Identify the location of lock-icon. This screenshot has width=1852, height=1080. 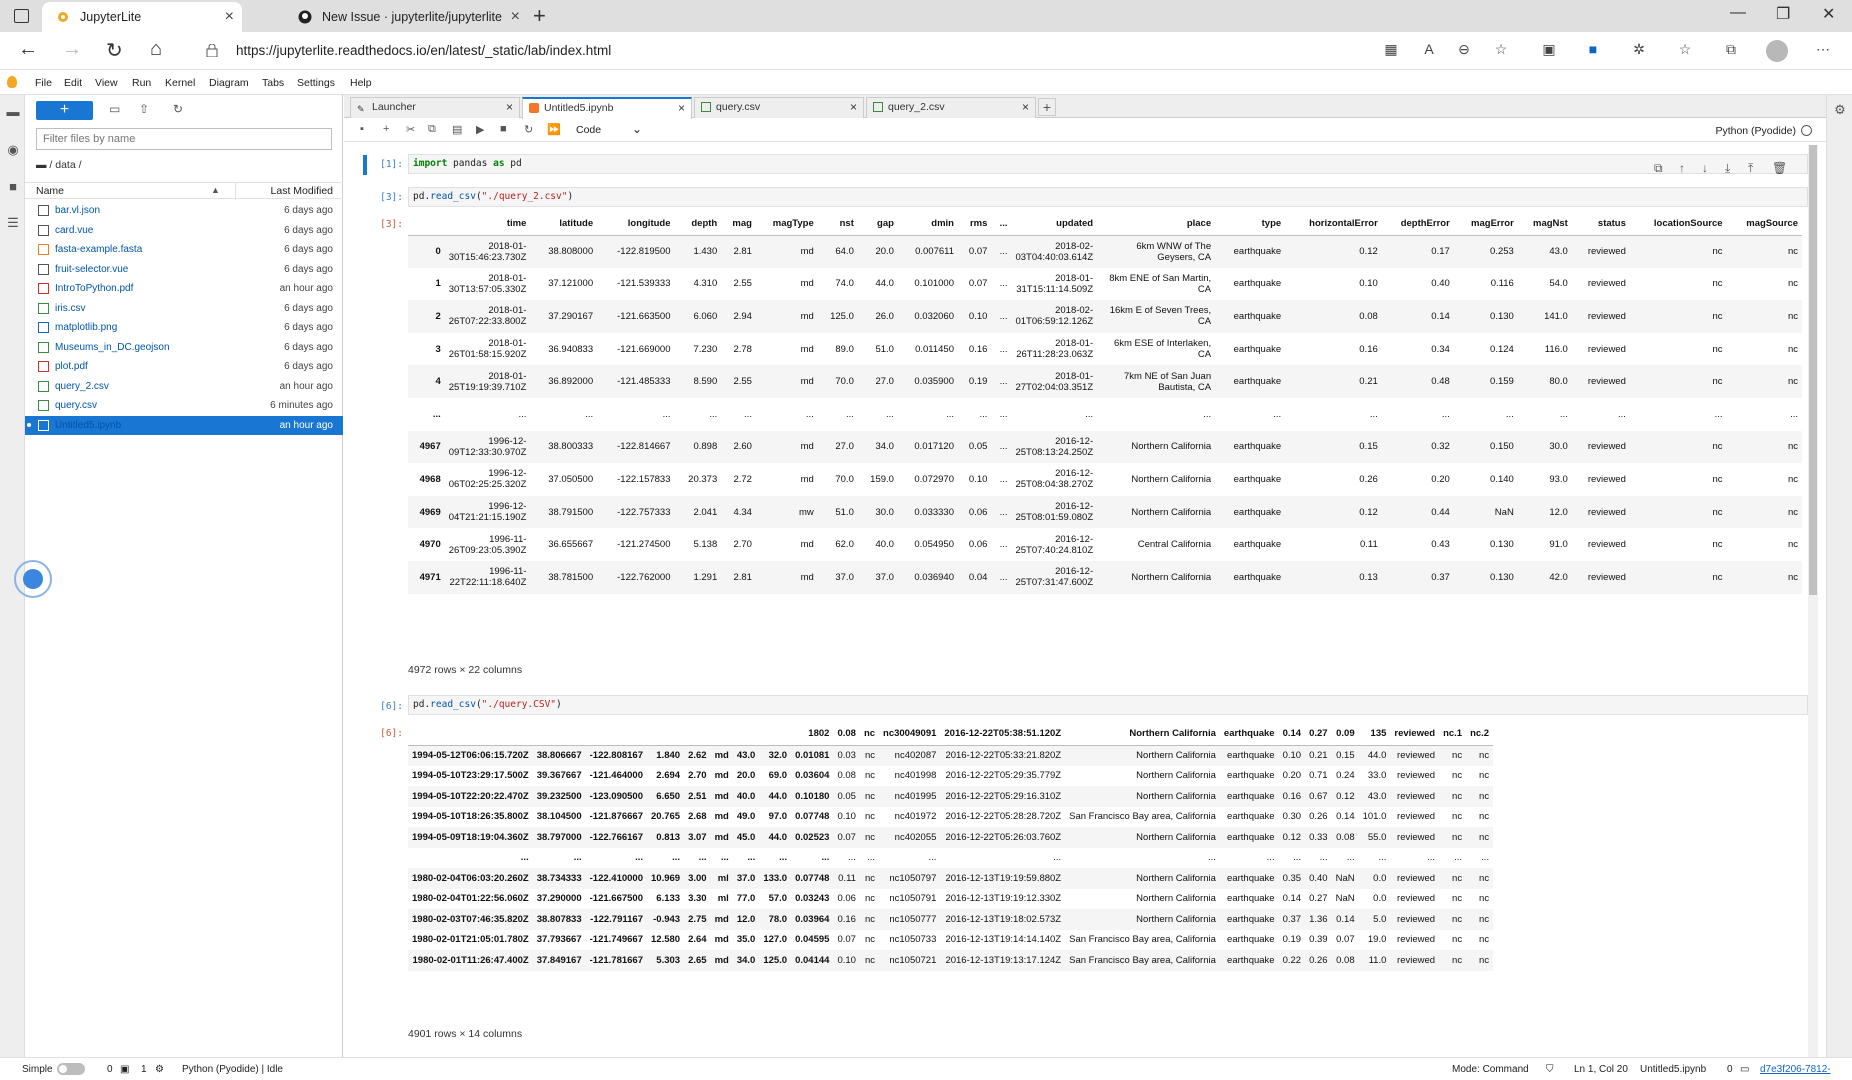
(212, 50).